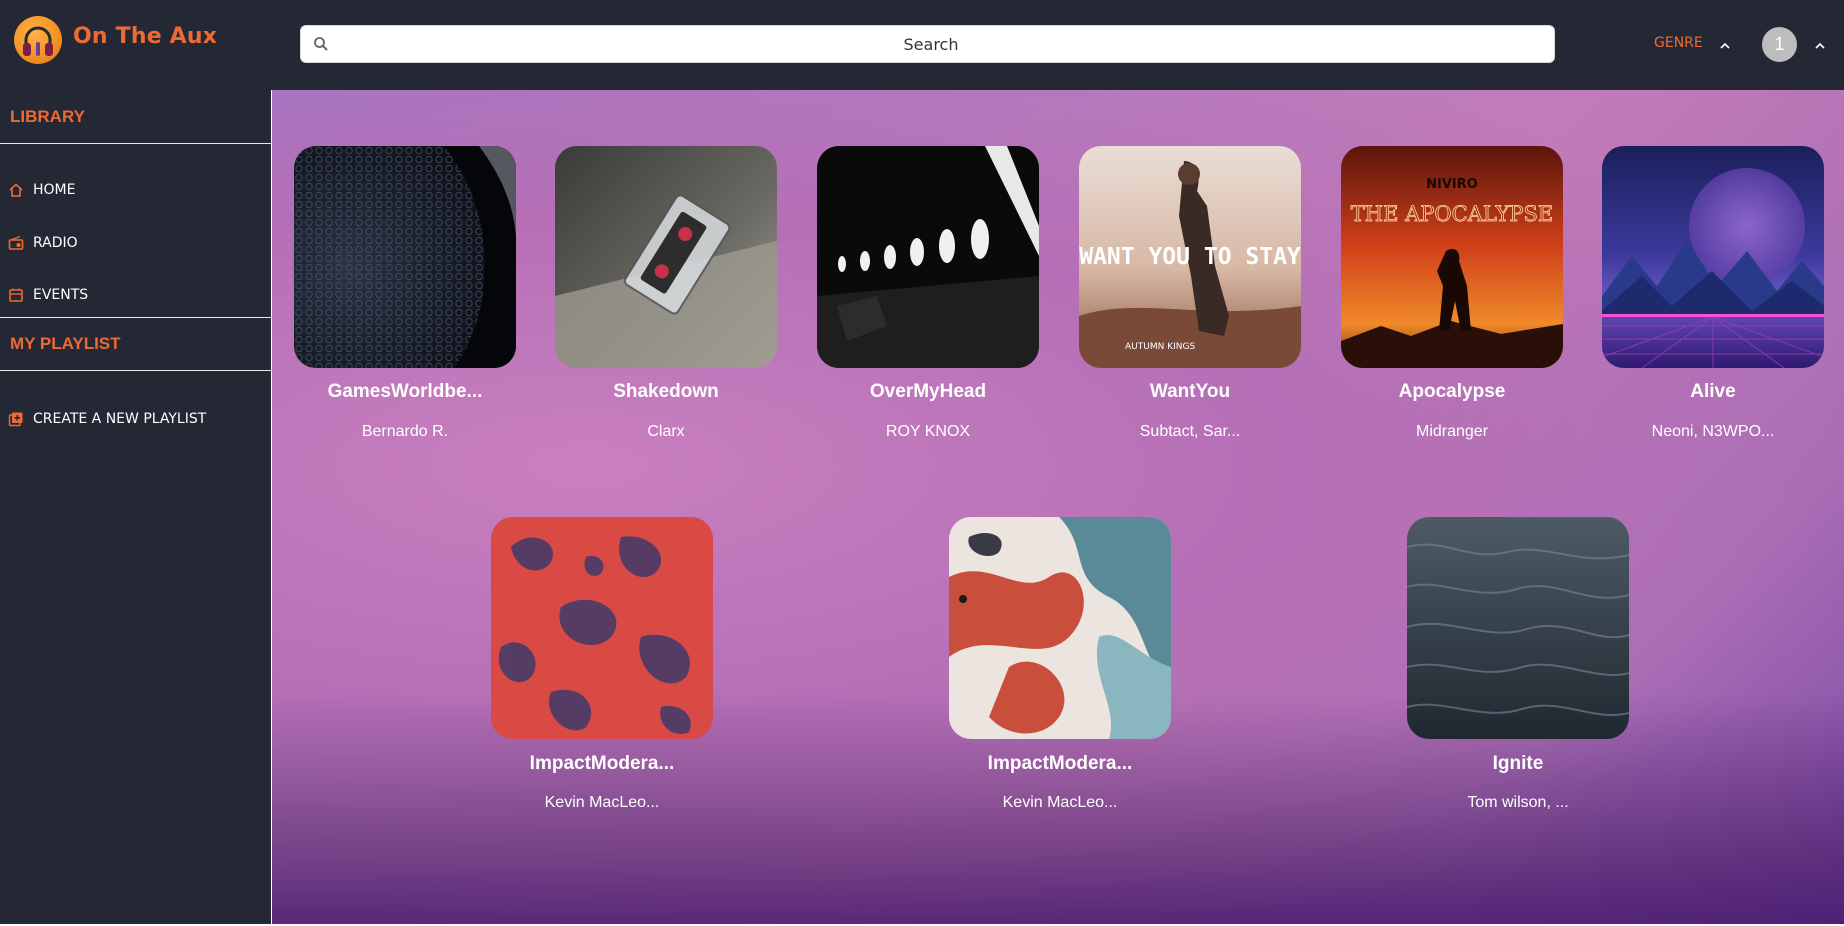 The image size is (1844, 926). Describe the element at coordinates (1452, 432) in the screenshot. I see `album-artist: Midranger` at that location.